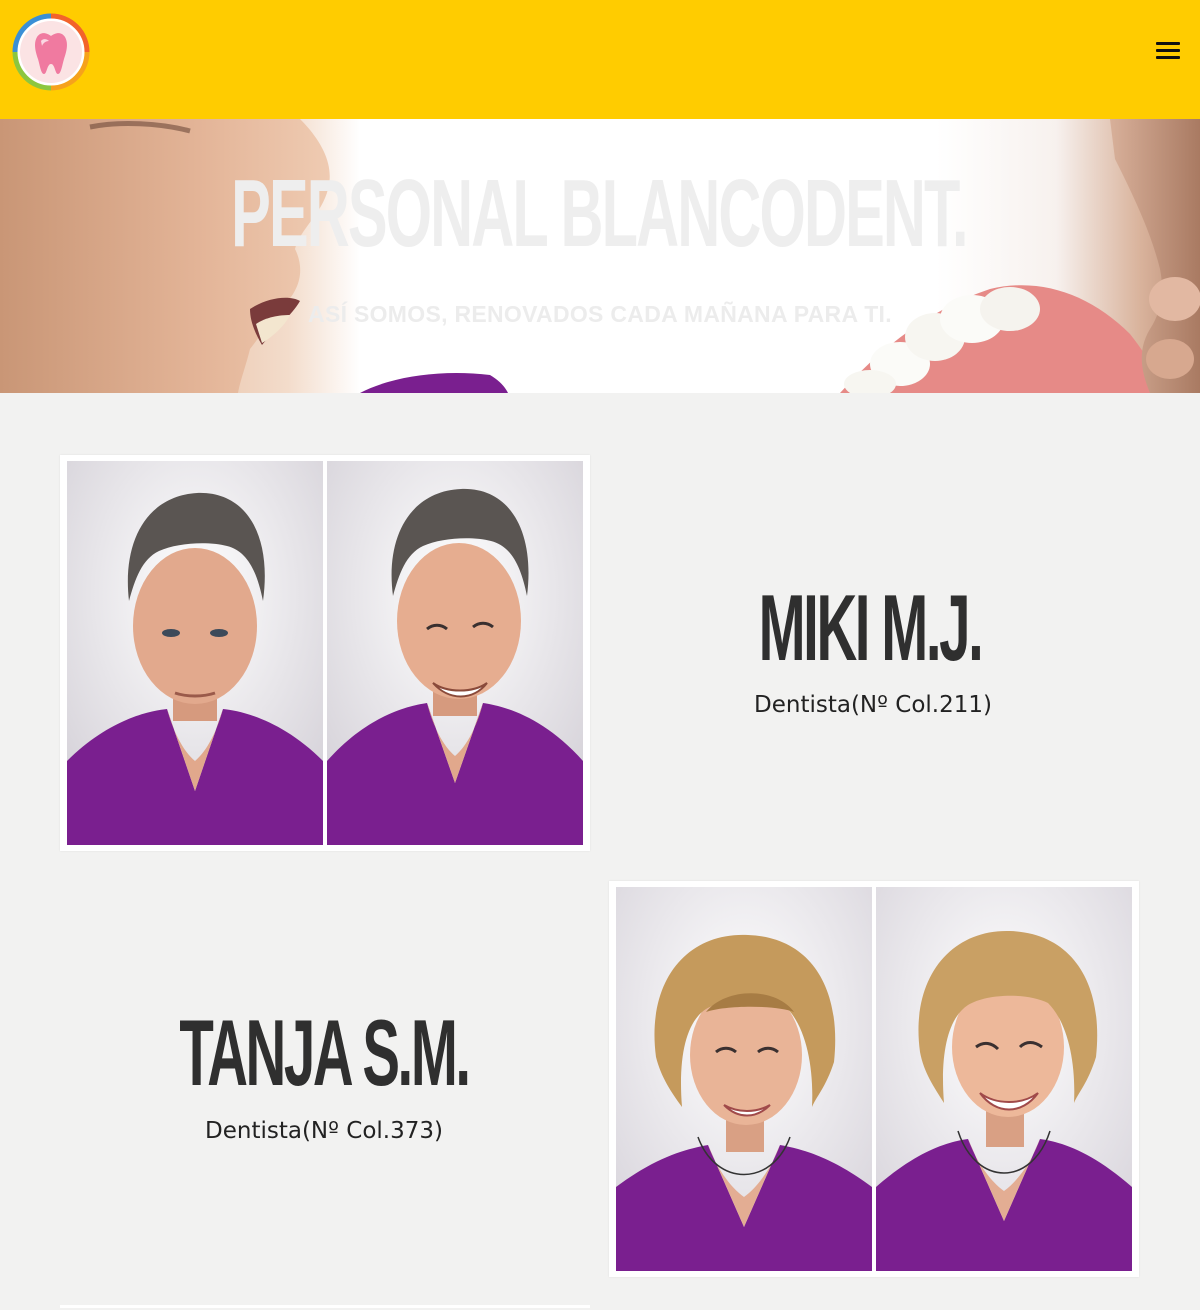 The height and width of the screenshot is (1310, 1200). Describe the element at coordinates (51, 52) in the screenshot. I see `tooth-logo-icon` at that location.